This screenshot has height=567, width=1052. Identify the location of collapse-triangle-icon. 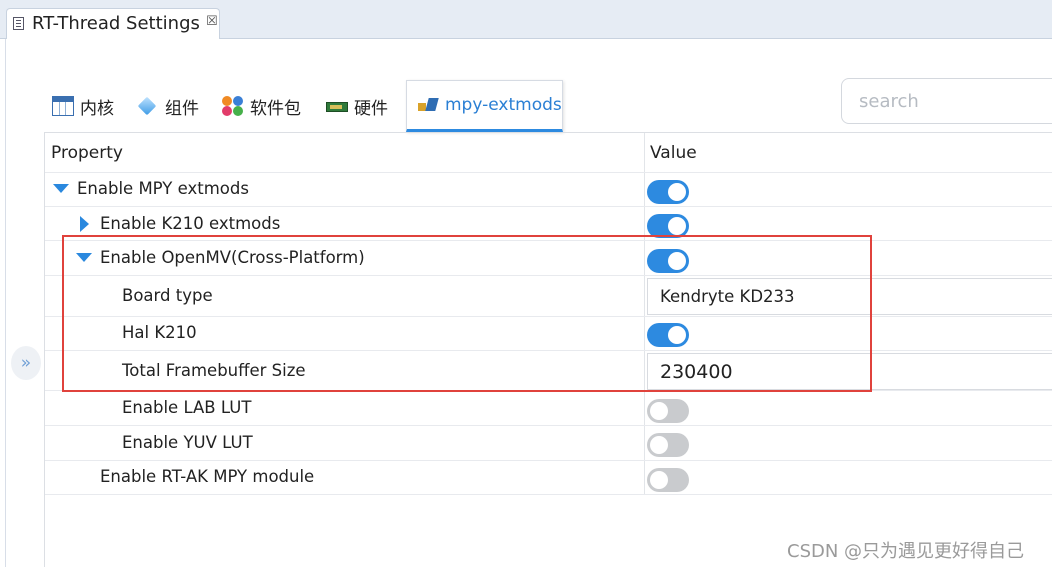
(84, 224).